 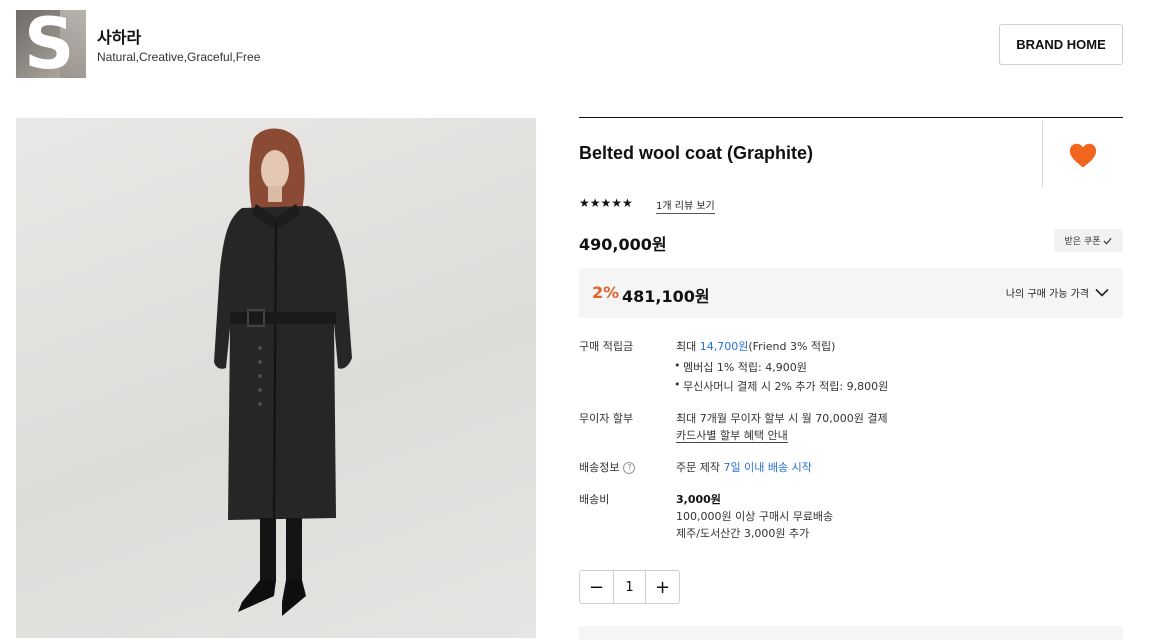 I want to click on my-price-toggle: 나의 구매 가능 가격, so click(x=1057, y=292).